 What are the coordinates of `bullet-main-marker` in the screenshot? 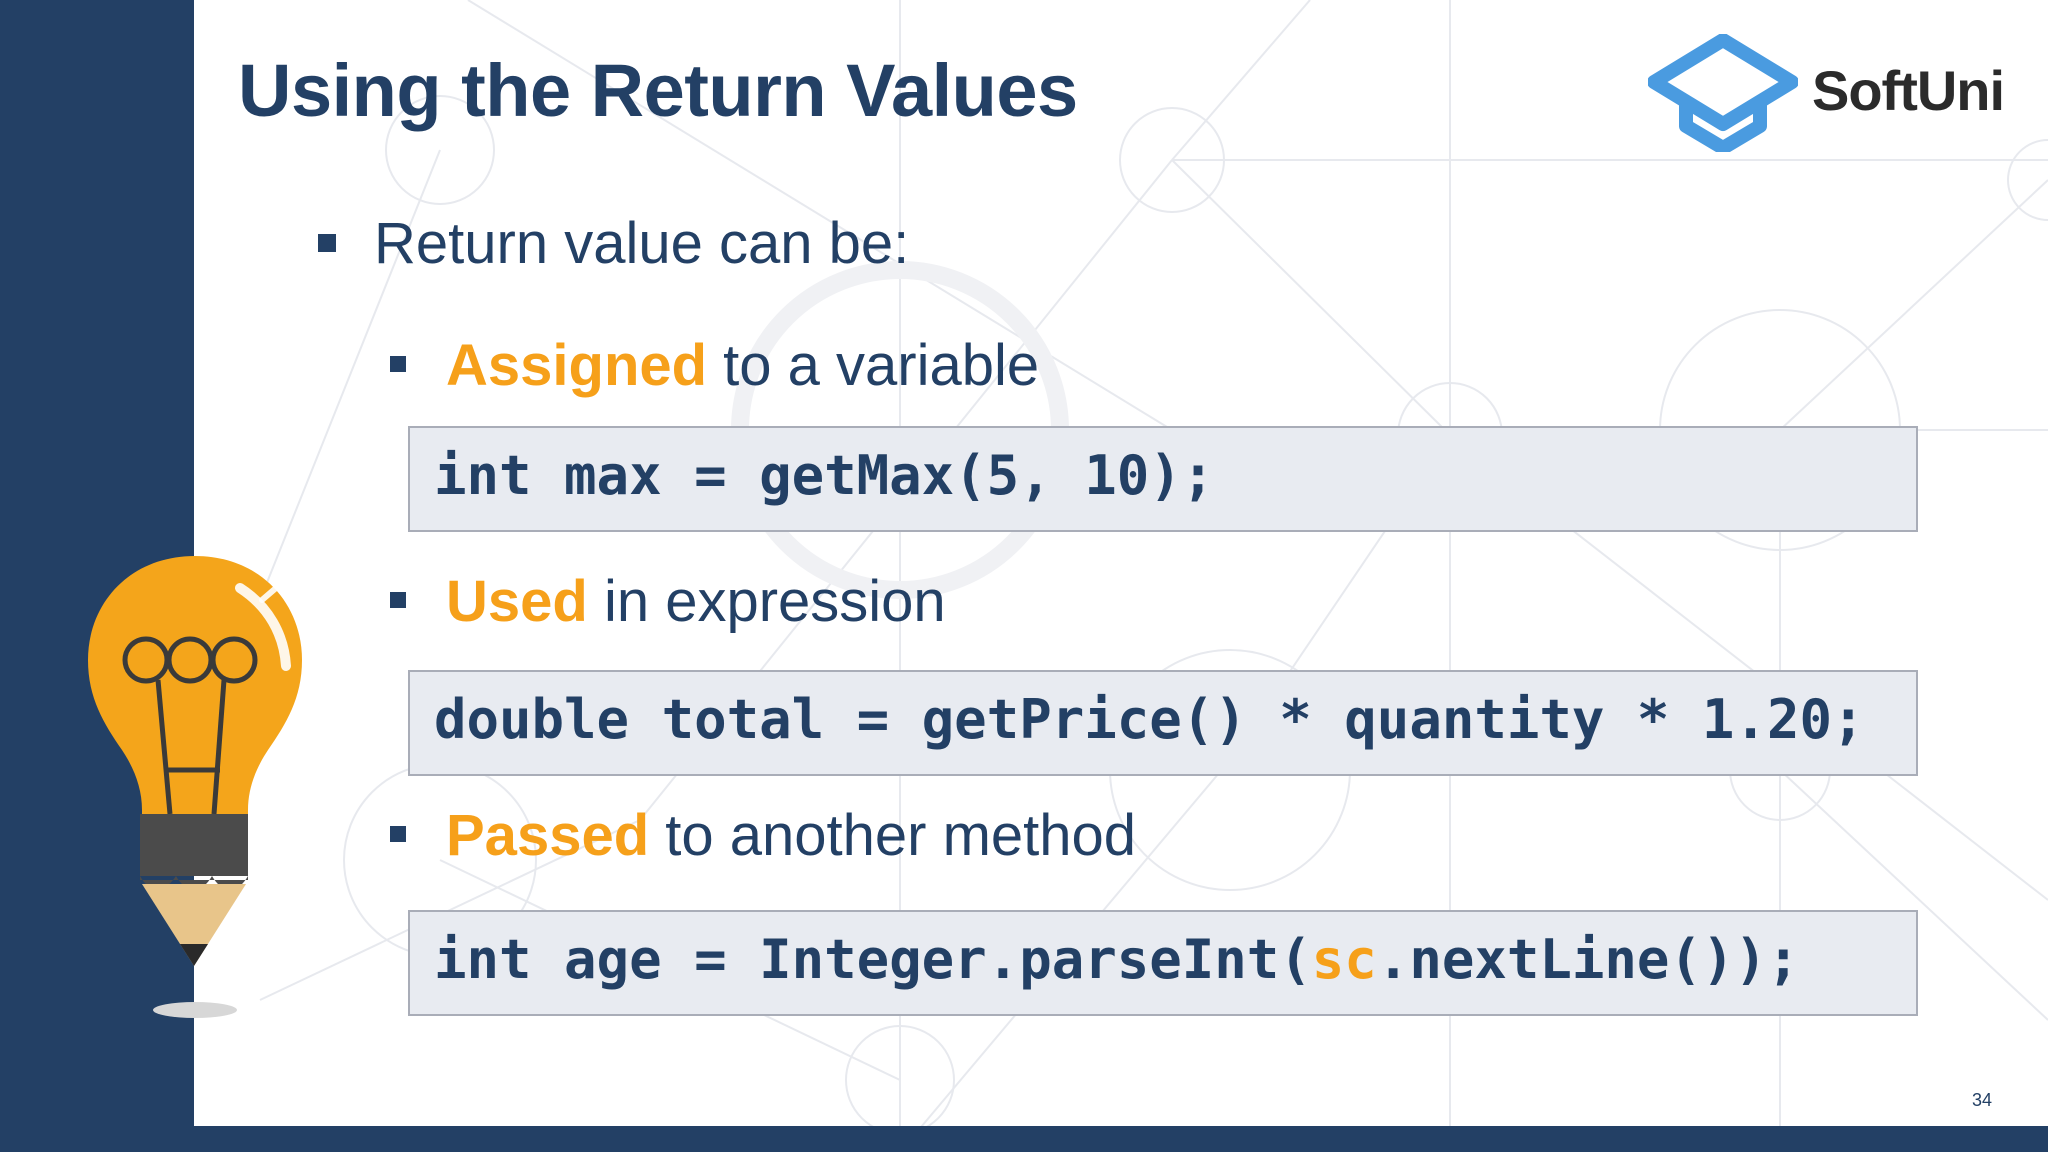 It's located at (327, 243).